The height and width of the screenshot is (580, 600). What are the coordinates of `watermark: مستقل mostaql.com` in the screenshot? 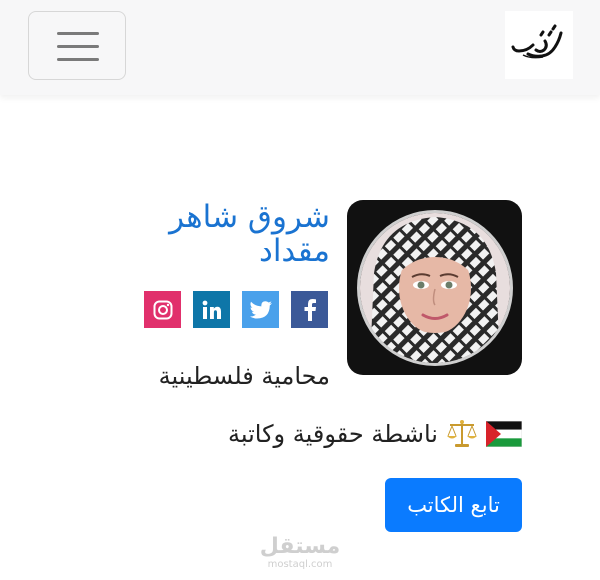 It's located at (300, 553).